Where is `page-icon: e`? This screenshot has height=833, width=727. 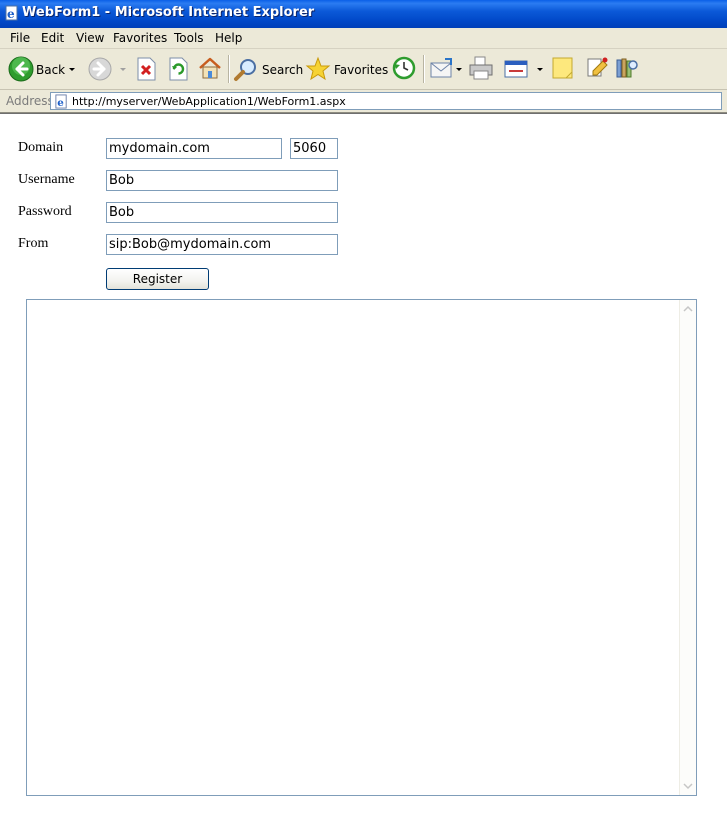 page-icon: e is located at coordinates (61, 101).